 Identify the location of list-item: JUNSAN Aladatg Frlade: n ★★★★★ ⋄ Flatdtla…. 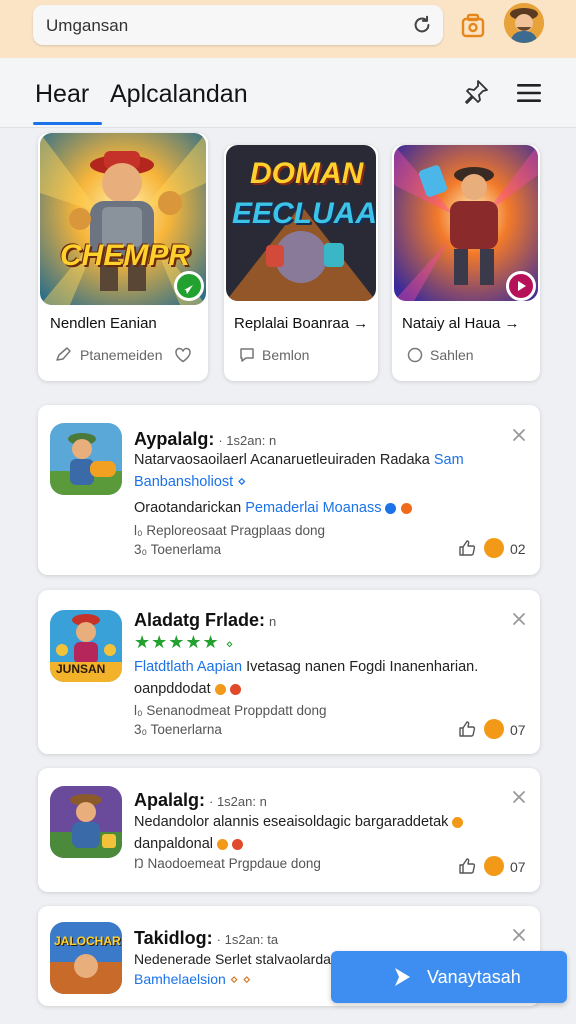
(289, 672).